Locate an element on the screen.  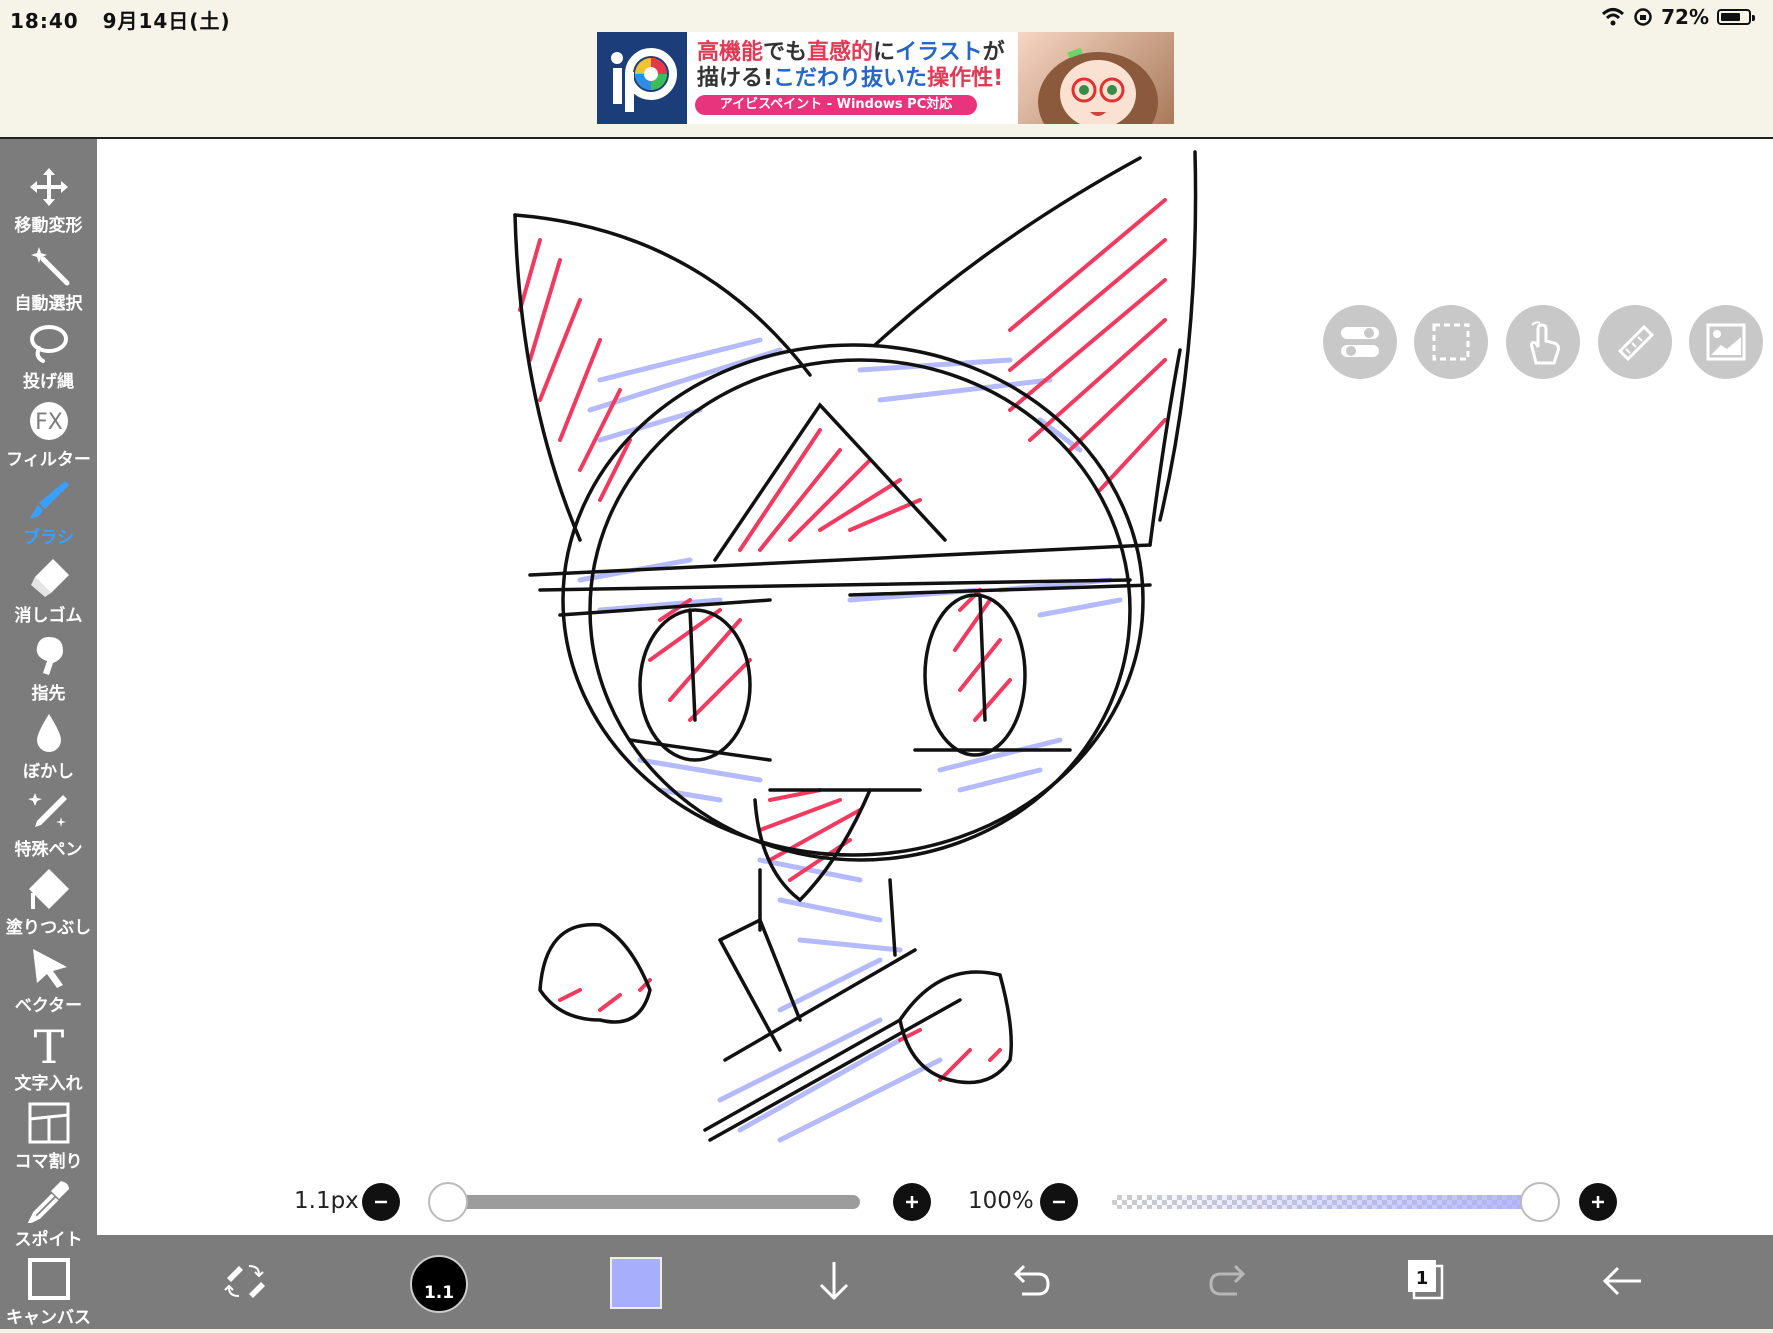
fx-icon: FX is located at coordinates (48, 421).